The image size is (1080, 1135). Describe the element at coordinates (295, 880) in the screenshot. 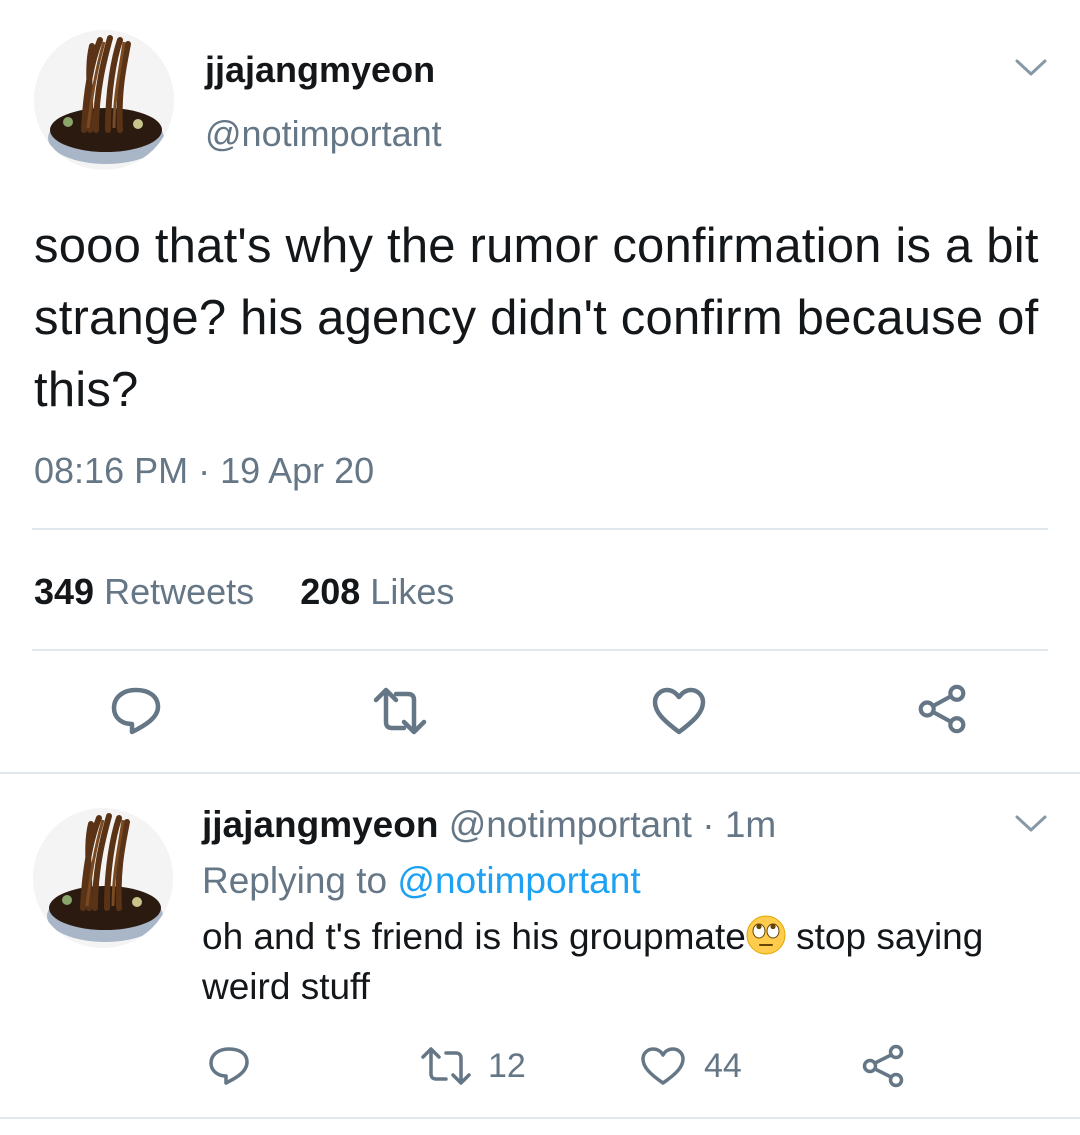

I see `replying-to-label: Replying to` at that location.